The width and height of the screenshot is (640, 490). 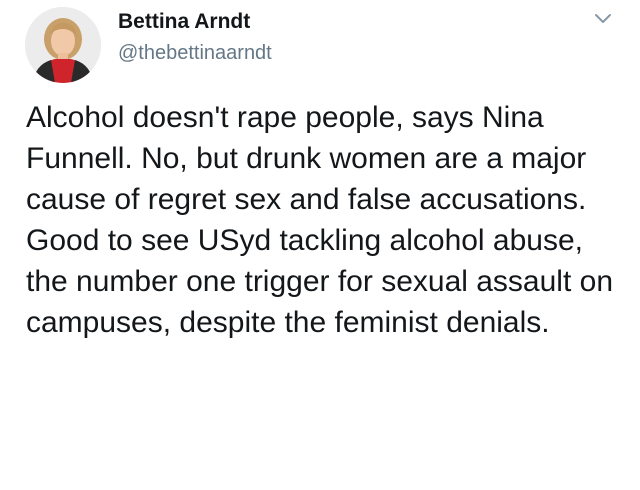 What do you see at coordinates (184, 22) in the screenshot?
I see `author-name: Bettina Arndt` at bounding box center [184, 22].